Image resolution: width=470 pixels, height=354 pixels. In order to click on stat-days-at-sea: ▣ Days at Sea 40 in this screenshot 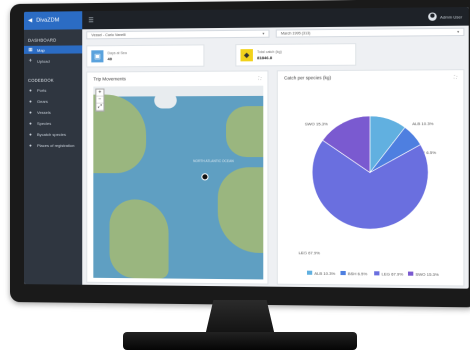, I will do `click(145, 55)`.